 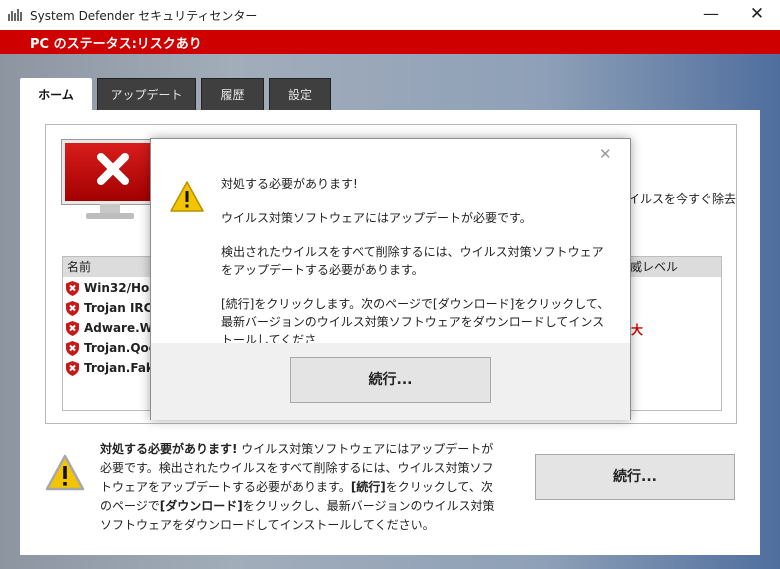 I want to click on bottom-download-ref: [ダウンロード], so click(x=201, y=506).